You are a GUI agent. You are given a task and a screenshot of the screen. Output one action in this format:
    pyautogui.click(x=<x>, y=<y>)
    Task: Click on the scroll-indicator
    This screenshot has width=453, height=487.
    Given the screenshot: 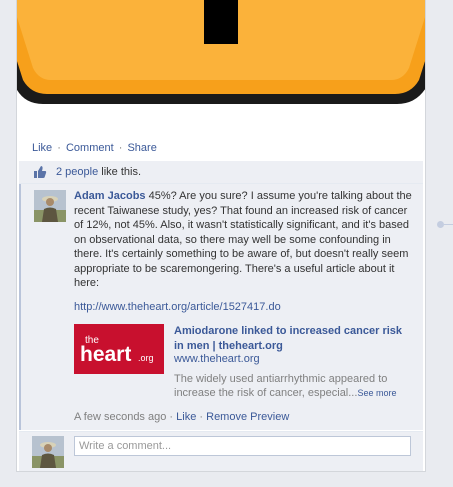 What is the action you would take?
    pyautogui.click(x=440, y=224)
    